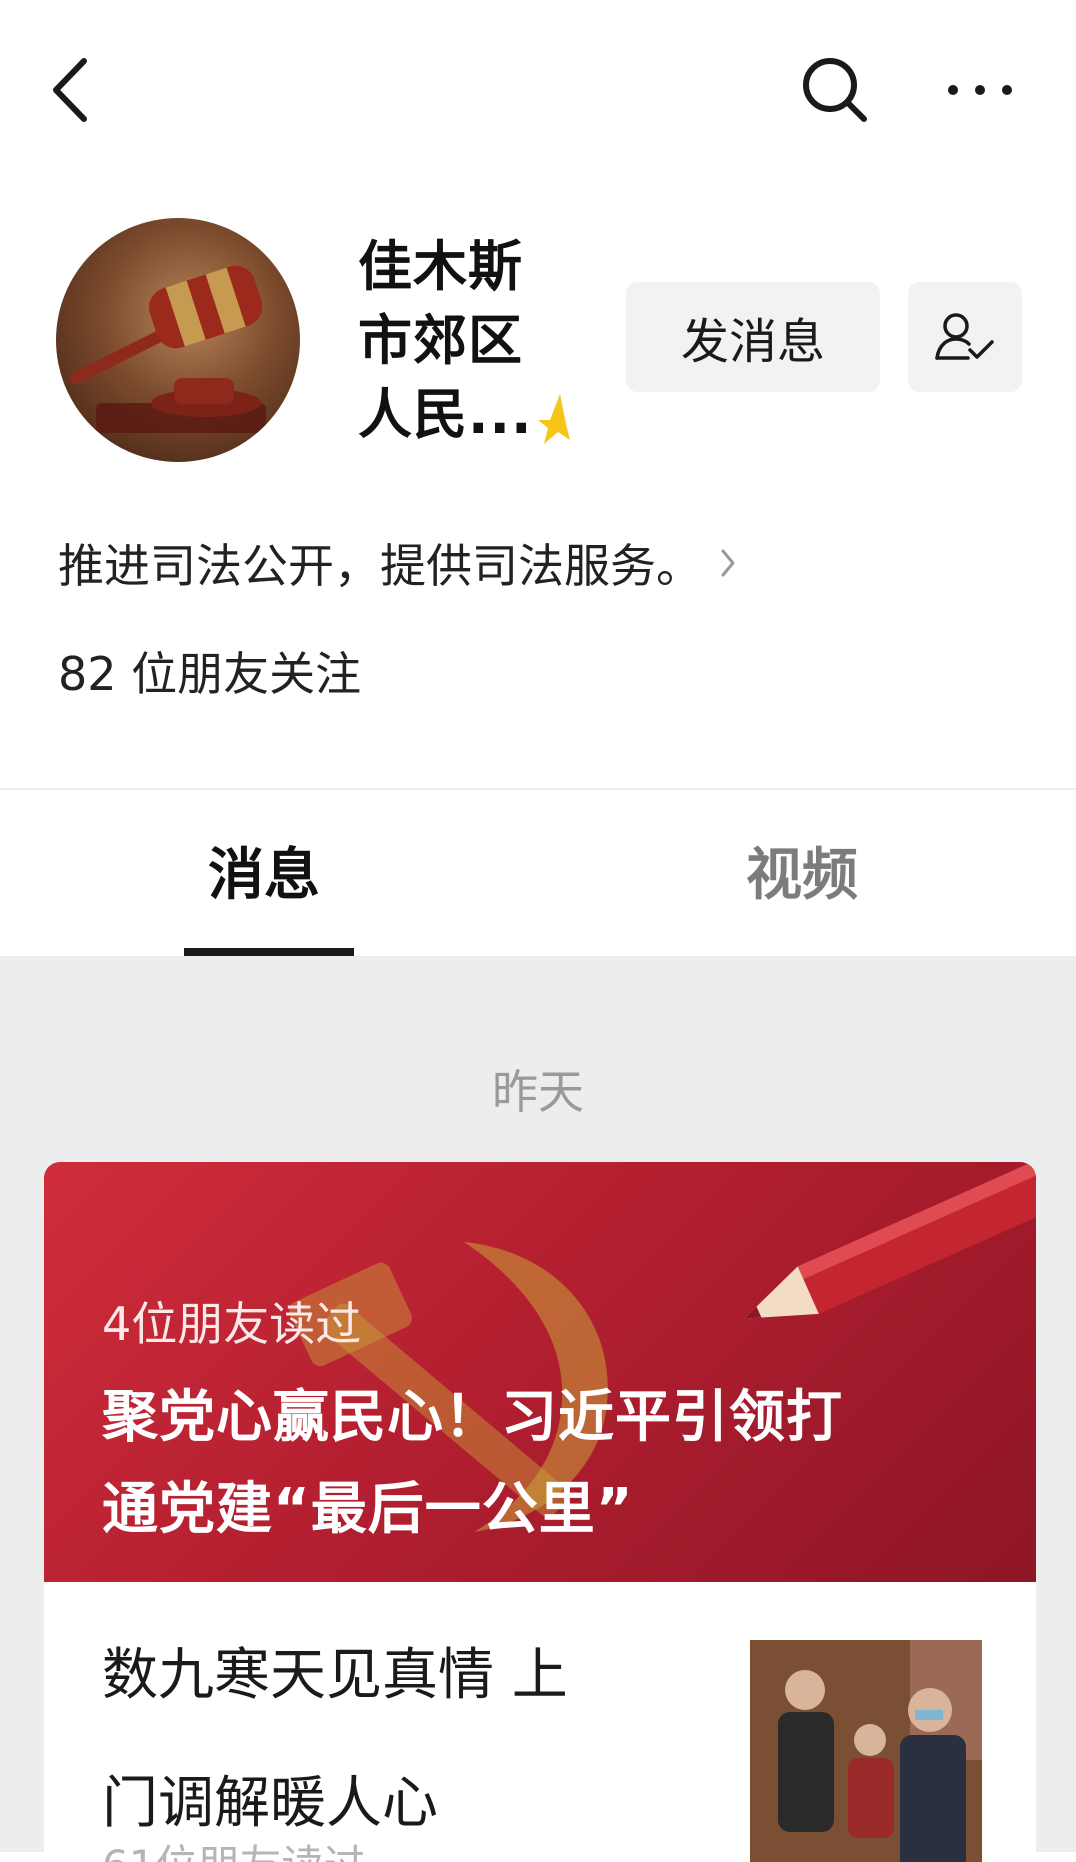 The height and width of the screenshot is (1862, 1076). What do you see at coordinates (472, 1417) in the screenshot?
I see `featured-title-line: 聚党心赢民心！习近平引领打` at bounding box center [472, 1417].